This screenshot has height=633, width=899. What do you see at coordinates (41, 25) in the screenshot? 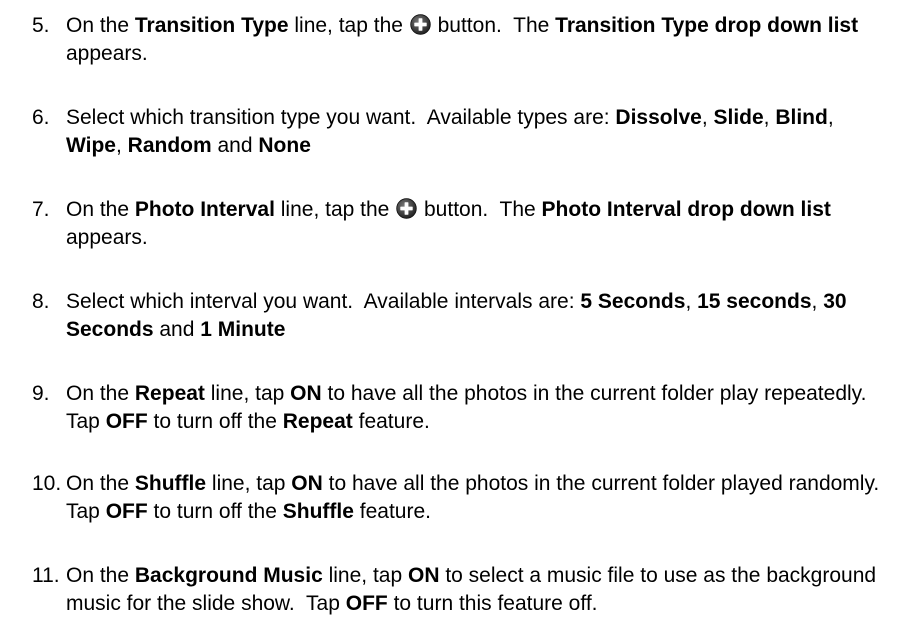
I see `step-number: 5.` at bounding box center [41, 25].